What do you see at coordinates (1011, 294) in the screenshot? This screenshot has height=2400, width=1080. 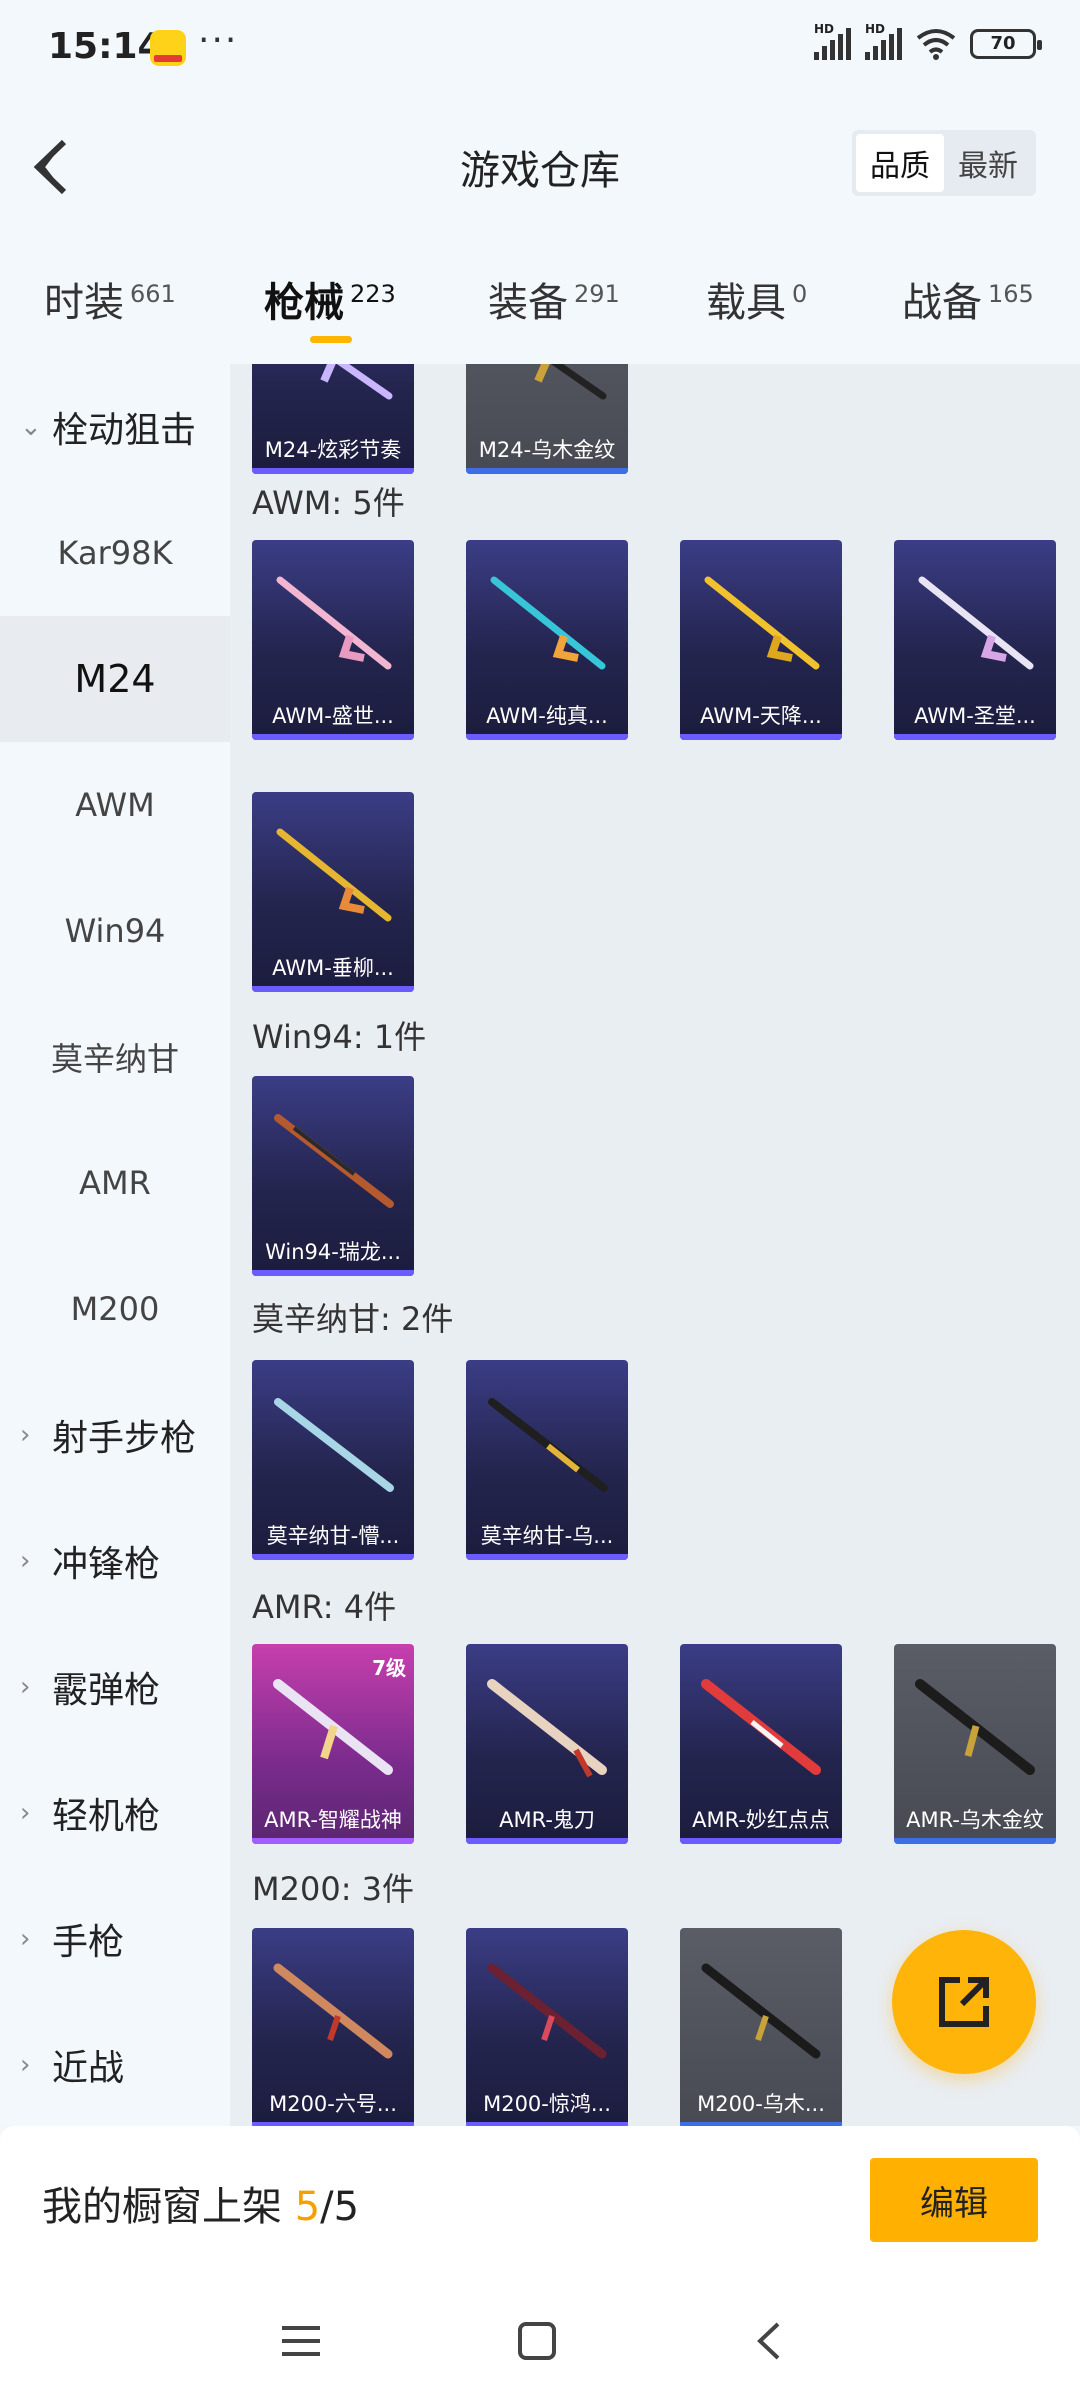 I see `tab-count: 165` at bounding box center [1011, 294].